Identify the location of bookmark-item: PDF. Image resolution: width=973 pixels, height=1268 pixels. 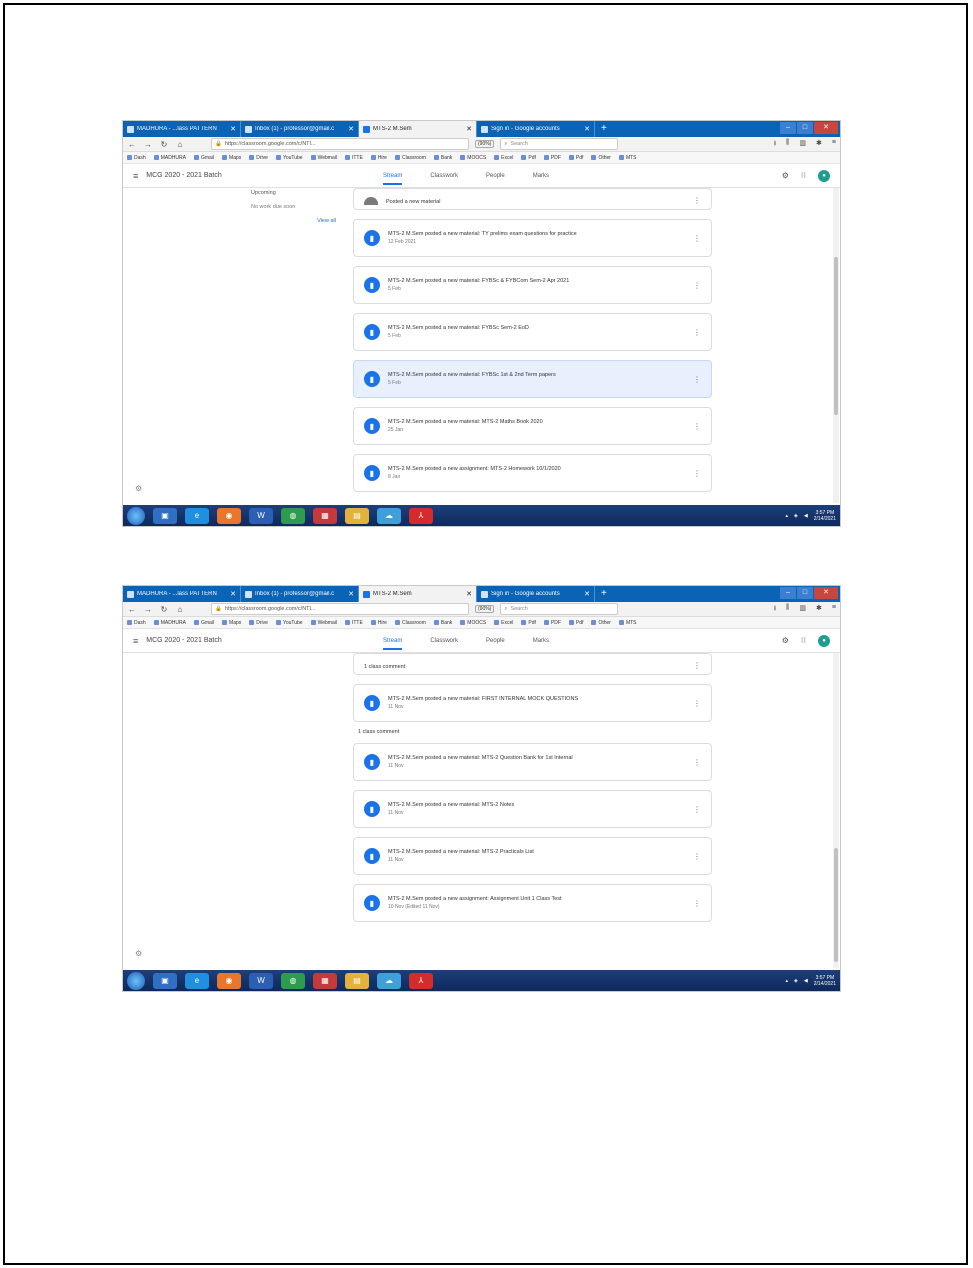
(552, 623).